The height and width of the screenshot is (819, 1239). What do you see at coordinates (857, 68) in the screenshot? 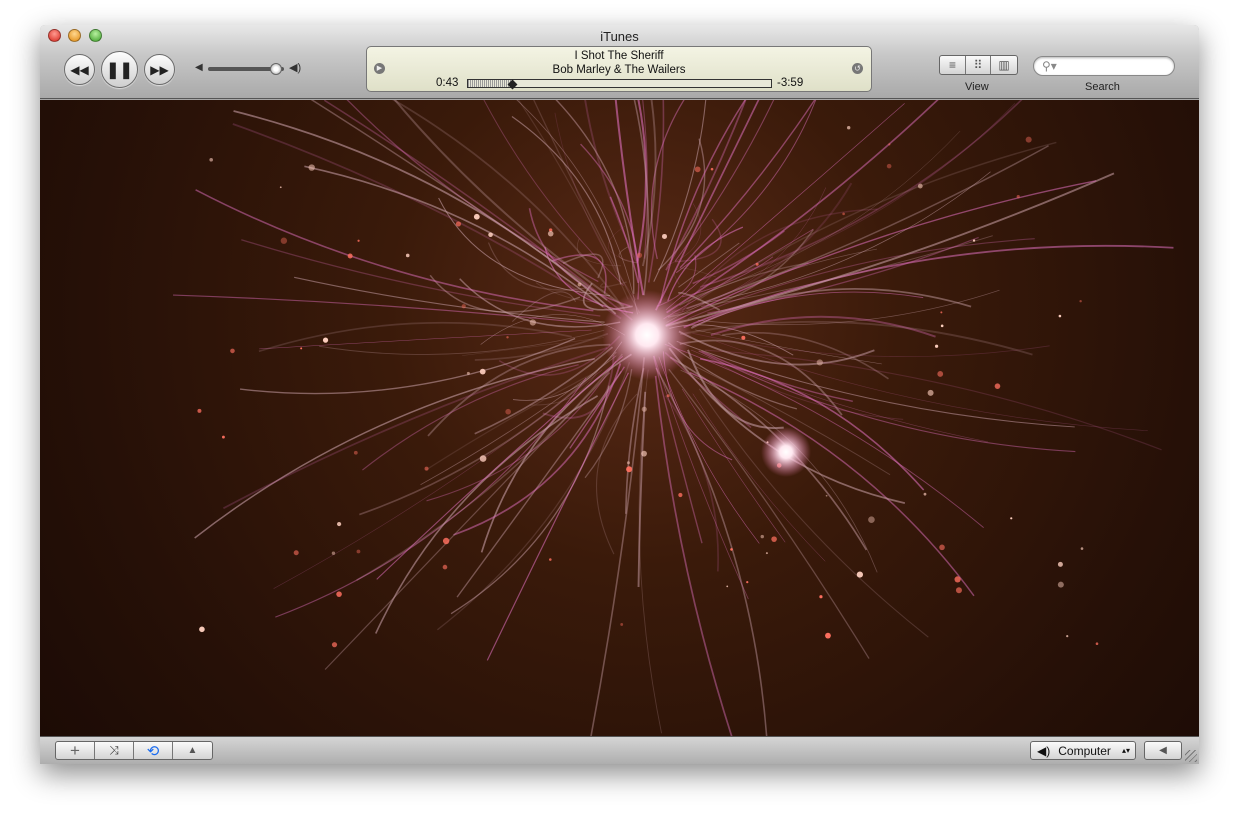
I see `loop-display-icon: ↺` at bounding box center [857, 68].